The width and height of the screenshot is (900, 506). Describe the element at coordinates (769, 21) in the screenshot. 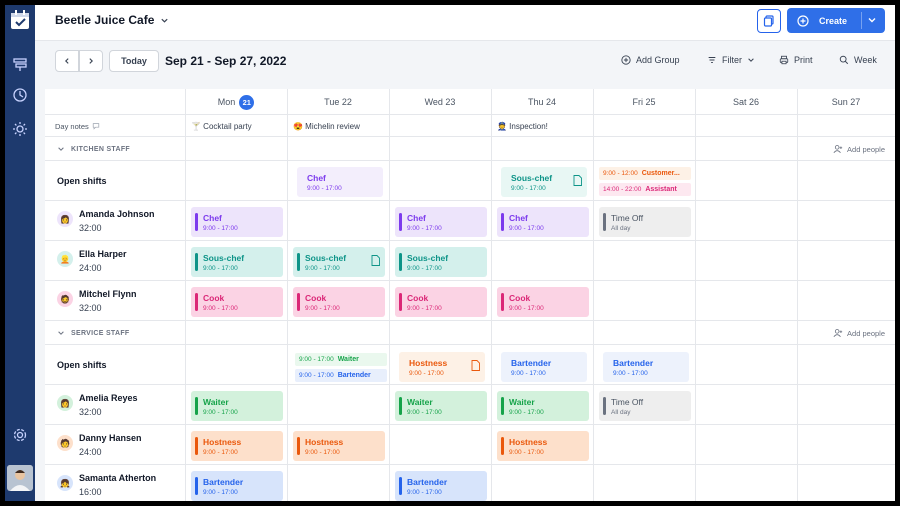

I see `copy-schedule-button` at that location.